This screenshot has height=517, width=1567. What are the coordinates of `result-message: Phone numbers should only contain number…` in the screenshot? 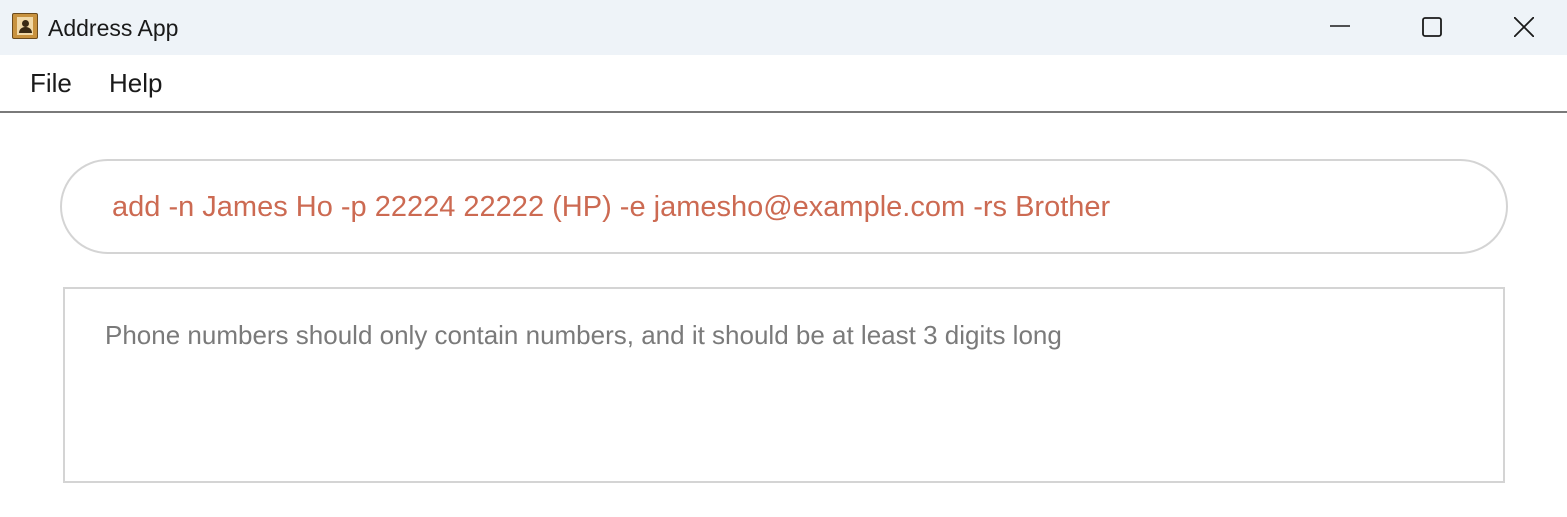 It's located at (583, 335).